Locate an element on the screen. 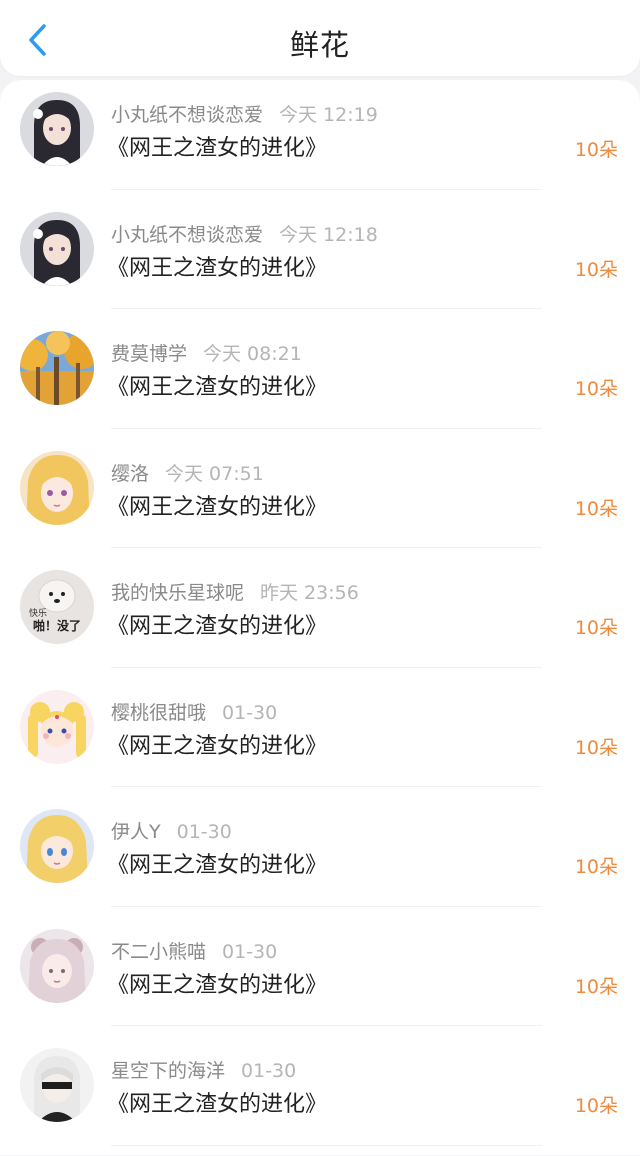 The image size is (640, 1156). item-meta: 我的快乐星球呢 昨天 23:56 is located at coordinates (235, 591).